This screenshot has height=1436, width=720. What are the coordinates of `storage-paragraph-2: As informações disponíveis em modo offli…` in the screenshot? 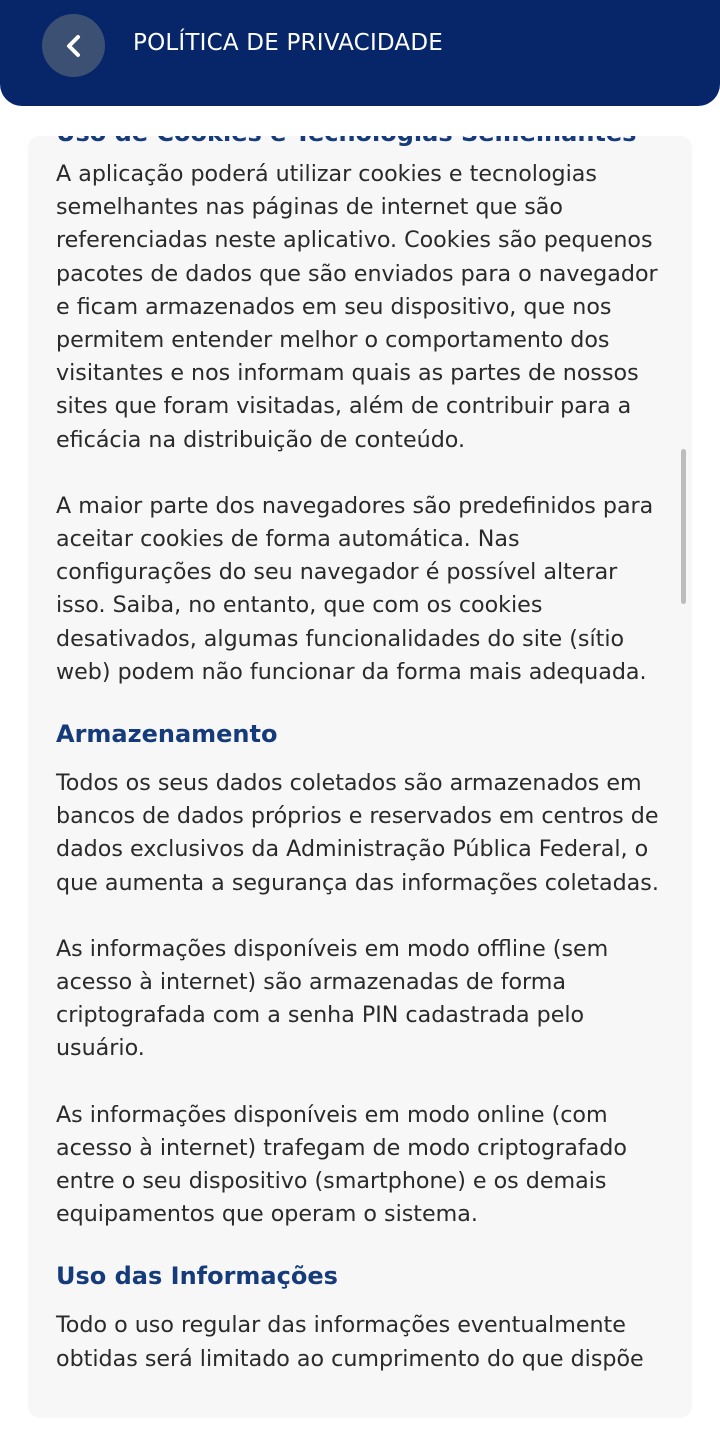 It's located at (332, 998).